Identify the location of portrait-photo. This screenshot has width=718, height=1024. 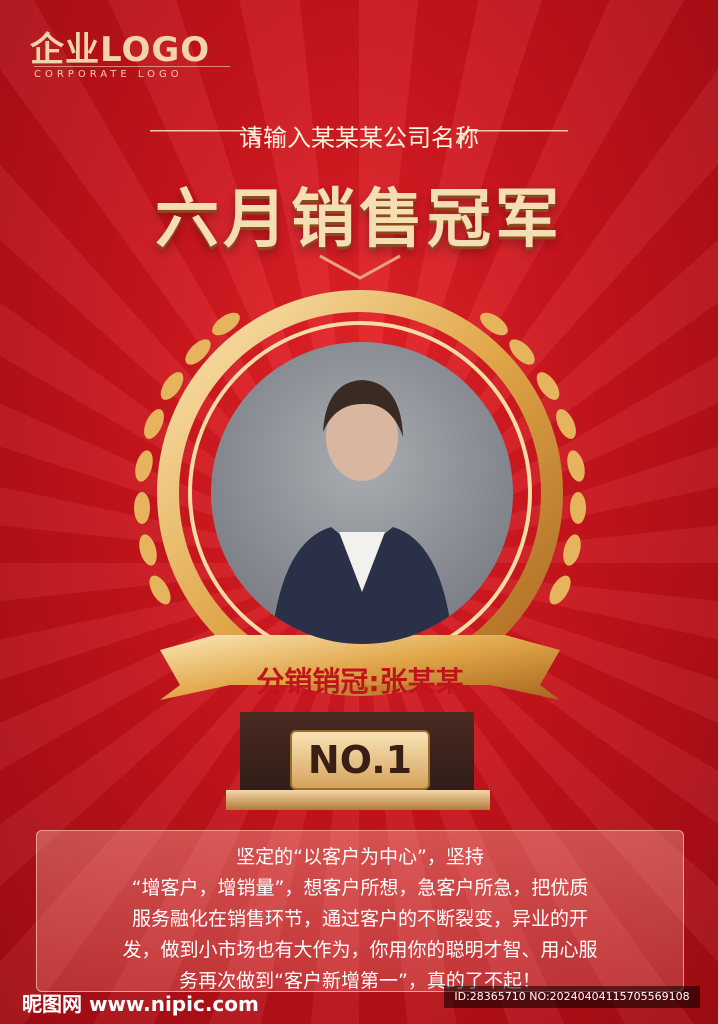
(362, 493).